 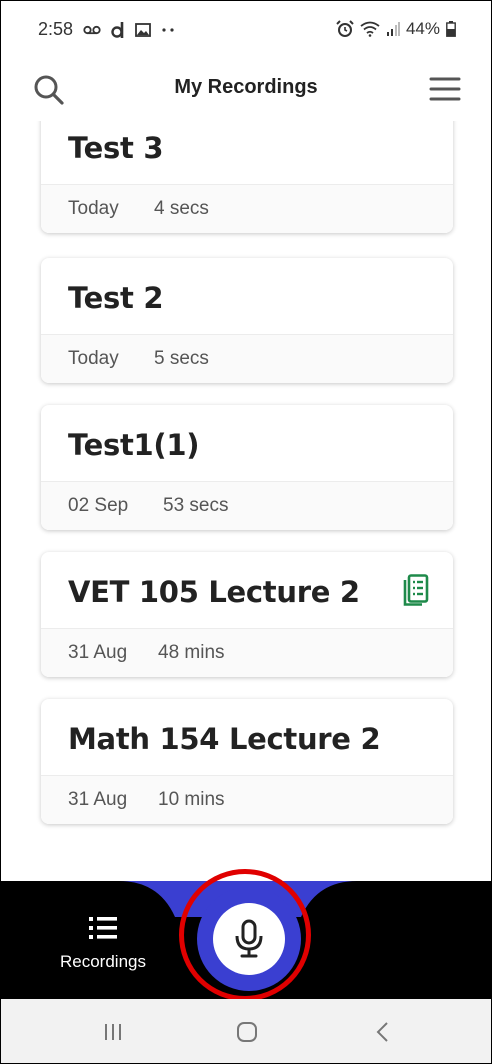 I want to click on highlight-ring, so click(x=245, y=935).